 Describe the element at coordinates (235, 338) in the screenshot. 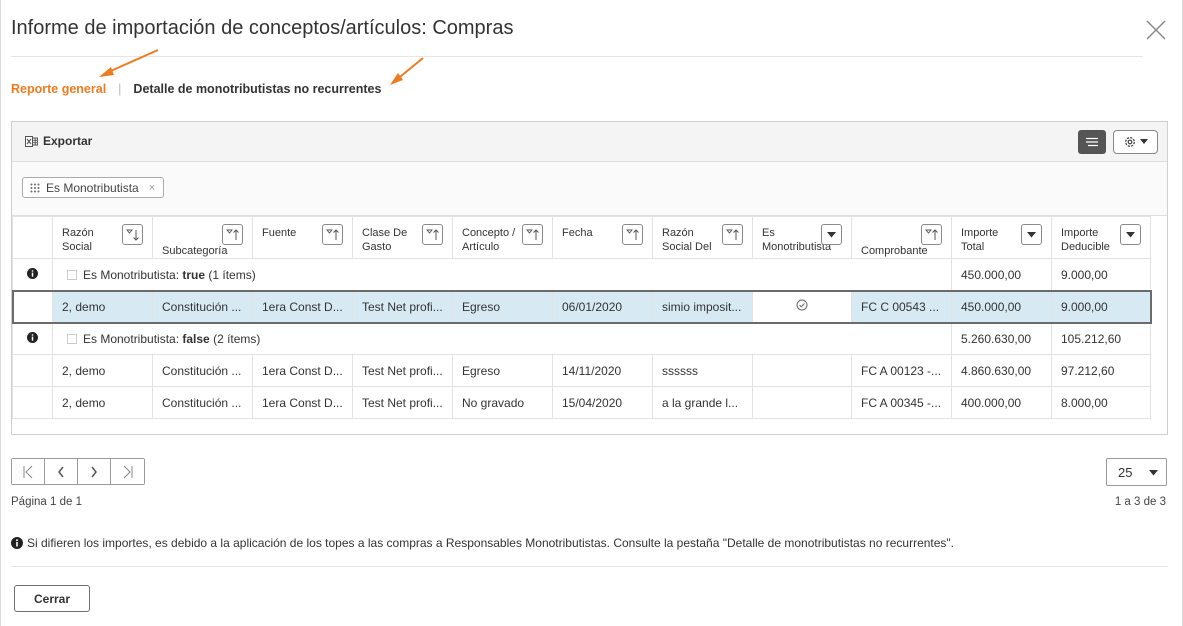

I see `group-count: (2 ítems)` at that location.